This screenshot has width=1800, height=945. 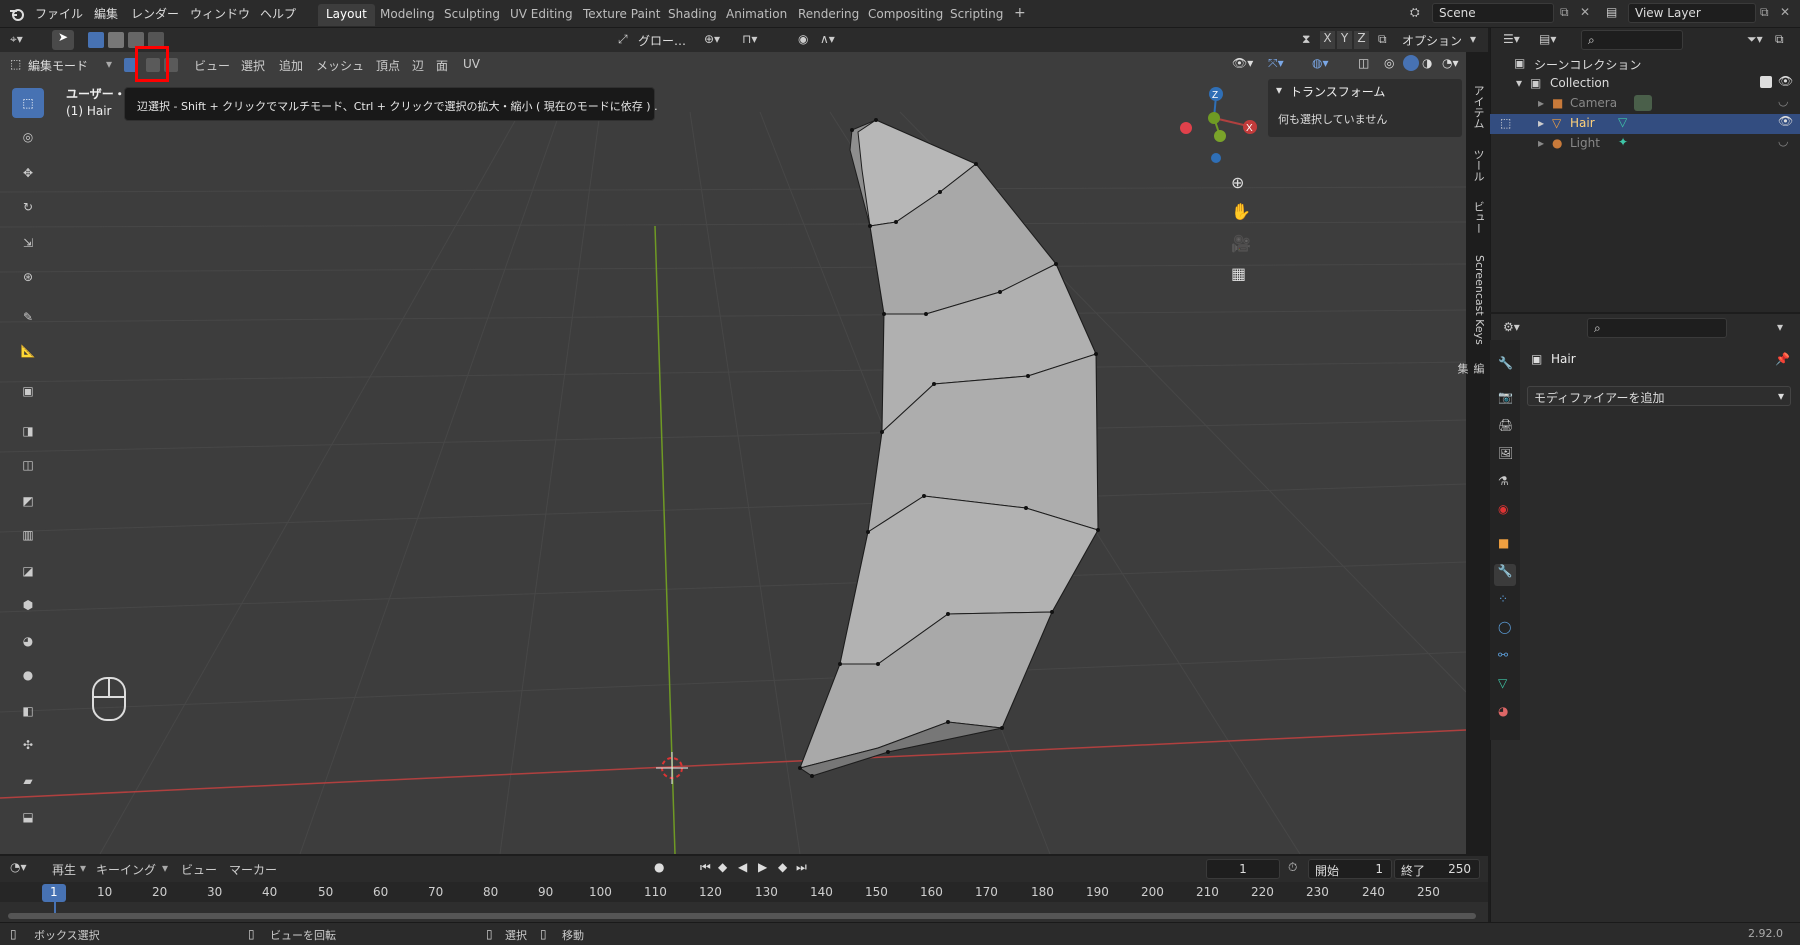 What do you see at coordinates (155, 13) in the screenshot?
I see `menu-render: レンダー` at bounding box center [155, 13].